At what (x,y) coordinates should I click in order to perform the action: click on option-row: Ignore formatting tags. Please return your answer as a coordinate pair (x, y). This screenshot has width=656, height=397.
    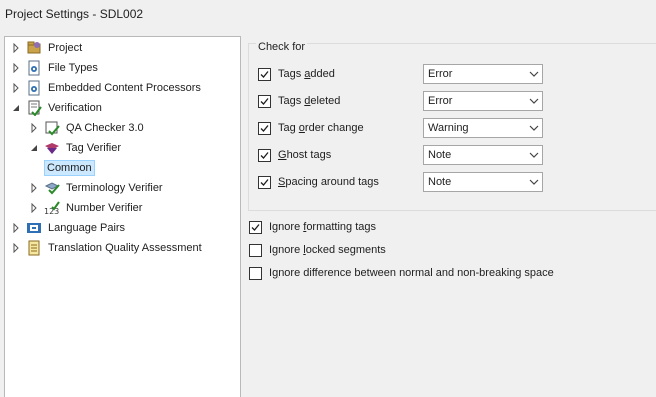
    Looking at the image, I should click on (312, 227).